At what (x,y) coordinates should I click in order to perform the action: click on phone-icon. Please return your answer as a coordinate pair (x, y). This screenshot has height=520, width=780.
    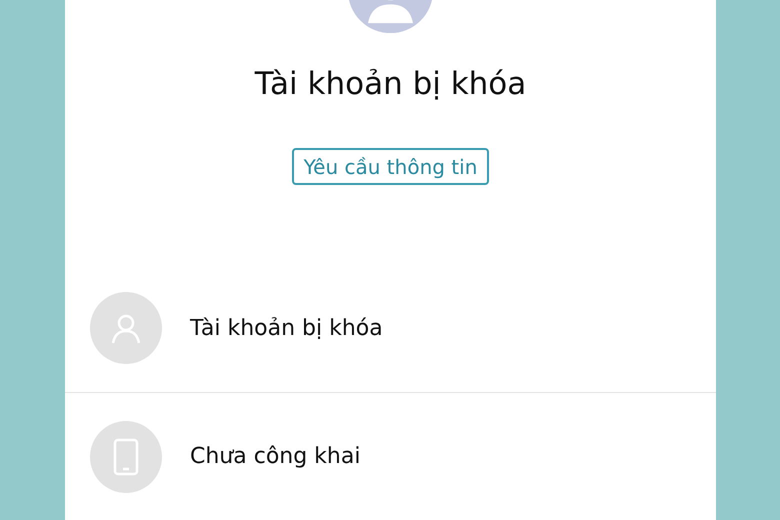
    Looking at the image, I should click on (126, 457).